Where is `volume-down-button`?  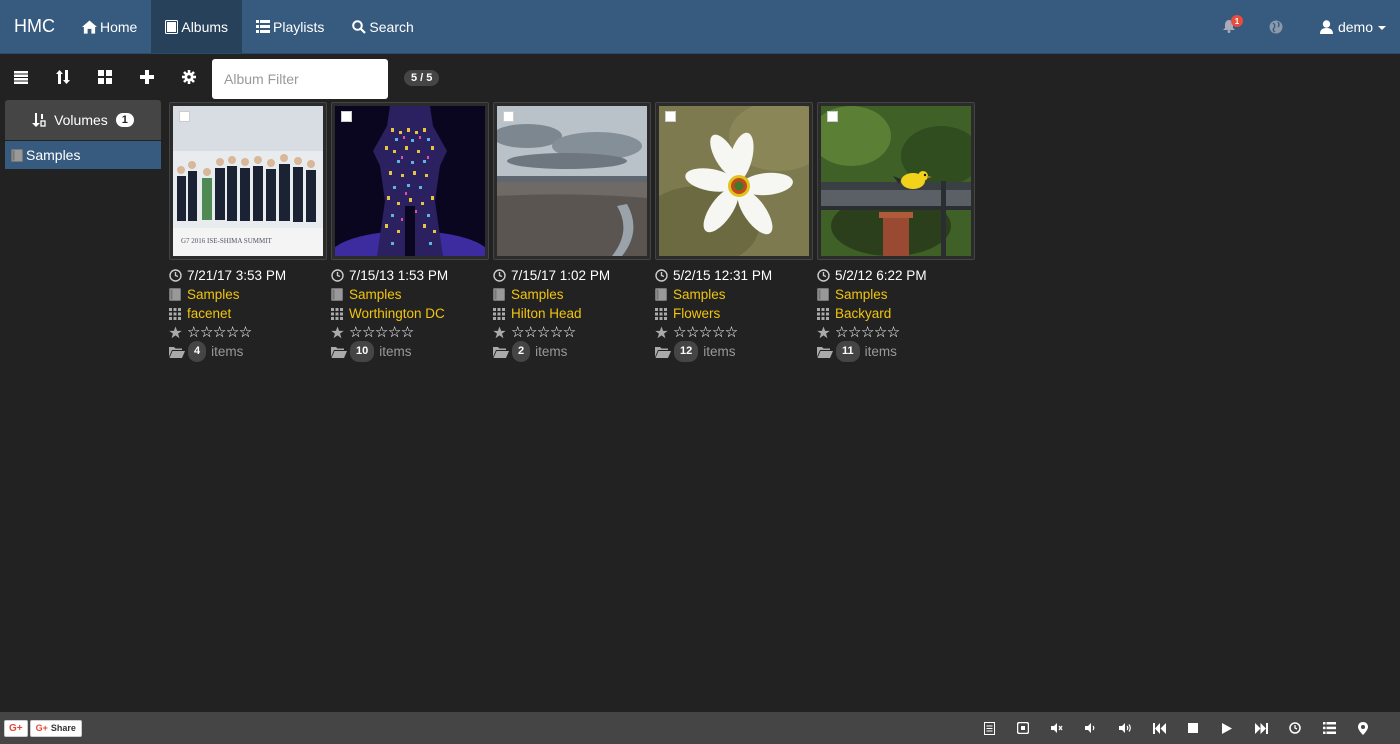 volume-down-button is located at coordinates (1091, 728).